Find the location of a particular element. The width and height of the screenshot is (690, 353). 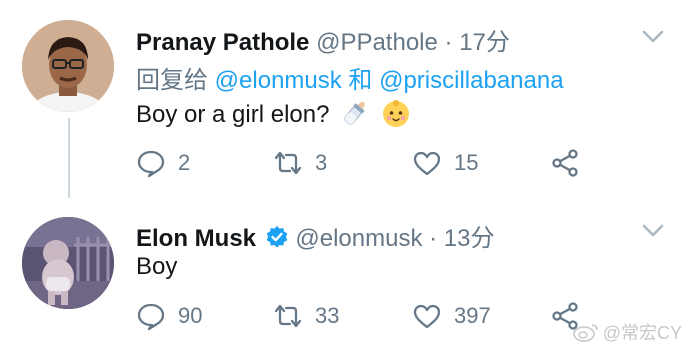

share-icon is located at coordinates (565, 163).